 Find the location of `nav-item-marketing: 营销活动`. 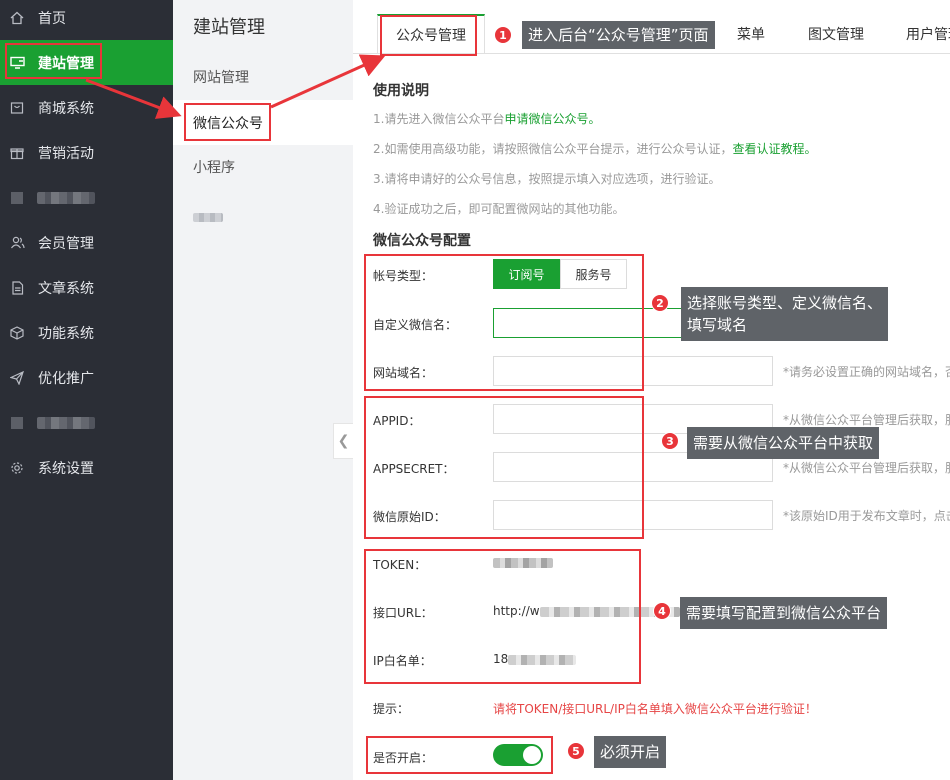

nav-item-marketing: 营销活动 is located at coordinates (86, 152).